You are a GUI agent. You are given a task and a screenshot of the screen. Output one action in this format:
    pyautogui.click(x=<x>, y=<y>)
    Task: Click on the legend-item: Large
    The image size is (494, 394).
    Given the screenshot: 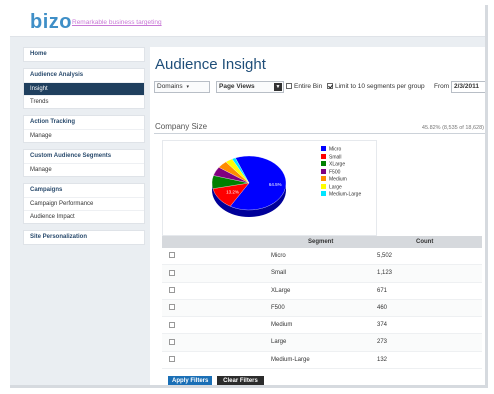 What is the action you would take?
    pyautogui.click(x=341, y=187)
    